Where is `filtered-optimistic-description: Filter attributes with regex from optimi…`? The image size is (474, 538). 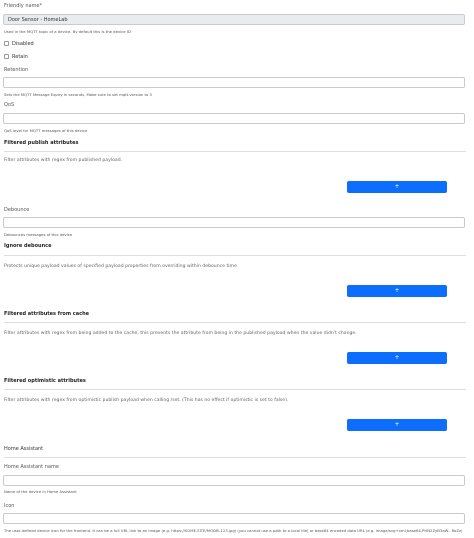
filtered-optimistic-description: Filter attributes with regex from optimi… is located at coordinates (146, 400).